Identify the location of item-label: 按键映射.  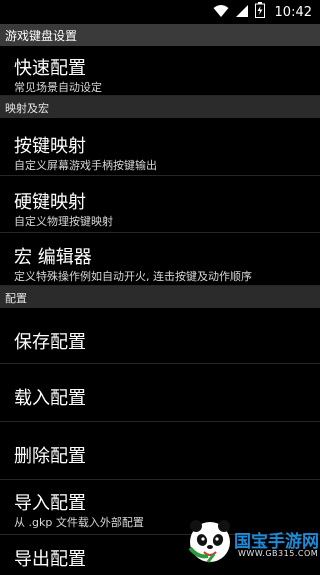
(50, 146).